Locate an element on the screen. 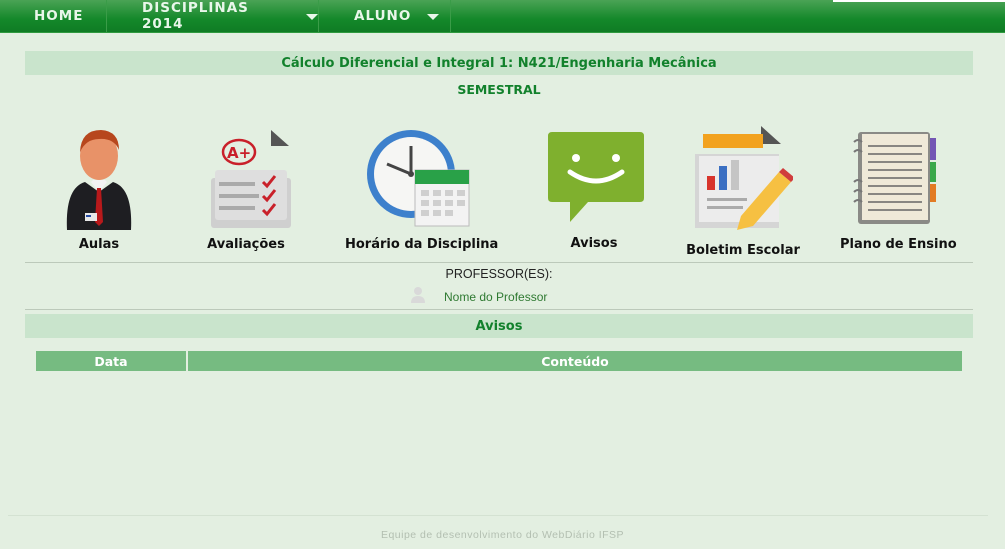  professor-heading: PROFESSOR(ES): is located at coordinates (499, 274).